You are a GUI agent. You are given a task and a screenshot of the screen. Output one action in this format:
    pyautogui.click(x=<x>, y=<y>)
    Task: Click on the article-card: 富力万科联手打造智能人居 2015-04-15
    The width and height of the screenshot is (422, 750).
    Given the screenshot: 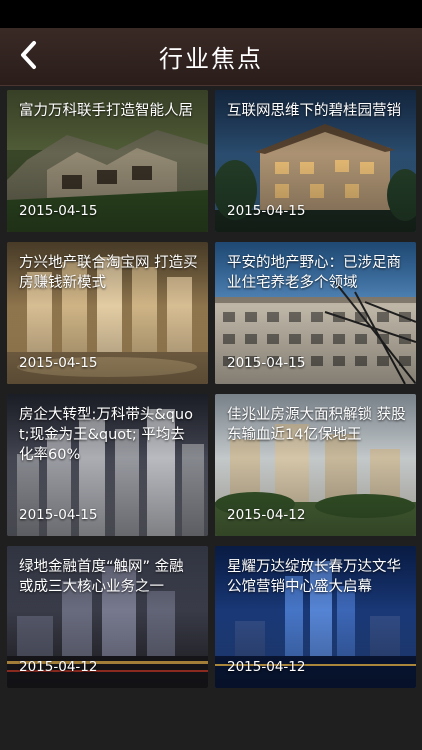 What is the action you would take?
    pyautogui.click(x=107, y=161)
    